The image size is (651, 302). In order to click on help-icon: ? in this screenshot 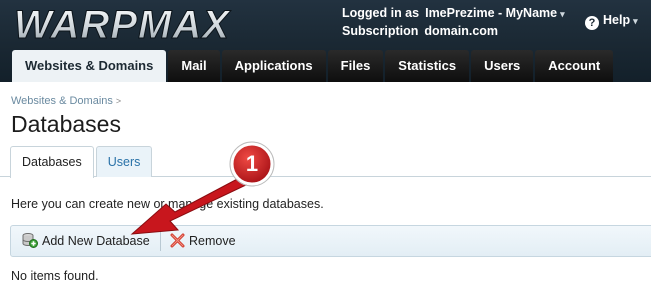, I will do `click(592, 23)`.